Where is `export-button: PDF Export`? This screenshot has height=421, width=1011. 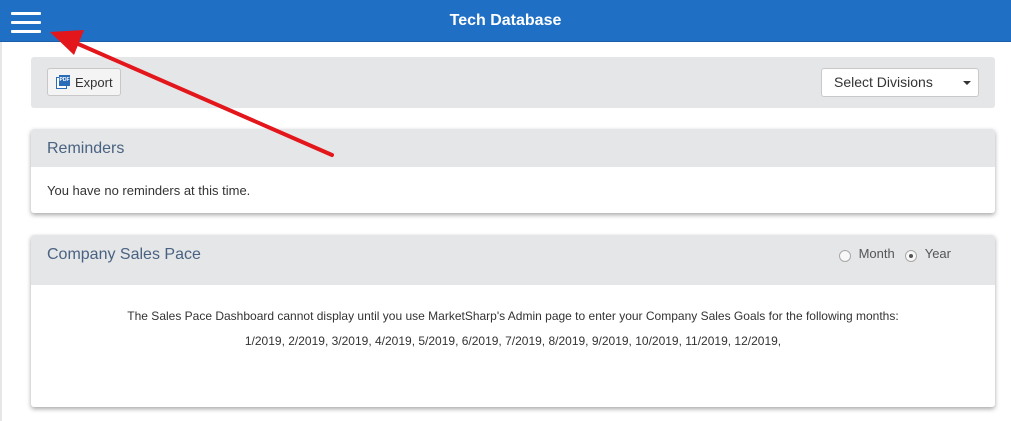
export-button: PDF Export is located at coordinates (84, 82).